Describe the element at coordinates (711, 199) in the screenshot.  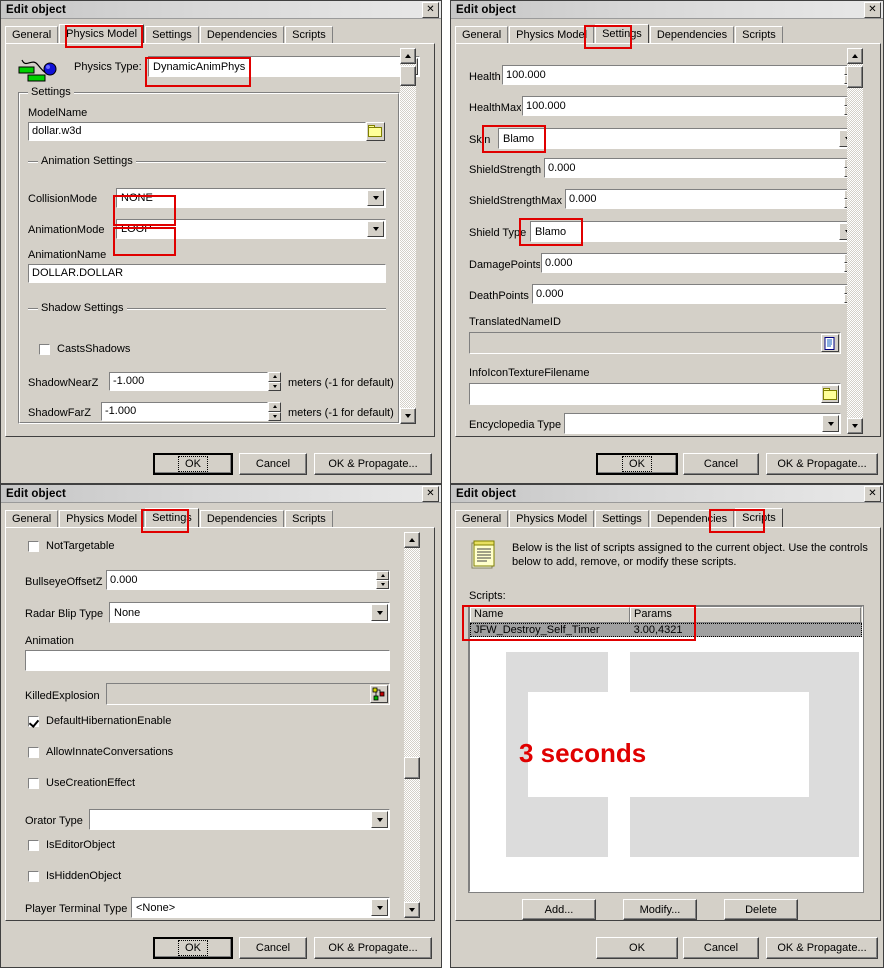
I see `shieldstrengthmax-input: 0.000` at that location.